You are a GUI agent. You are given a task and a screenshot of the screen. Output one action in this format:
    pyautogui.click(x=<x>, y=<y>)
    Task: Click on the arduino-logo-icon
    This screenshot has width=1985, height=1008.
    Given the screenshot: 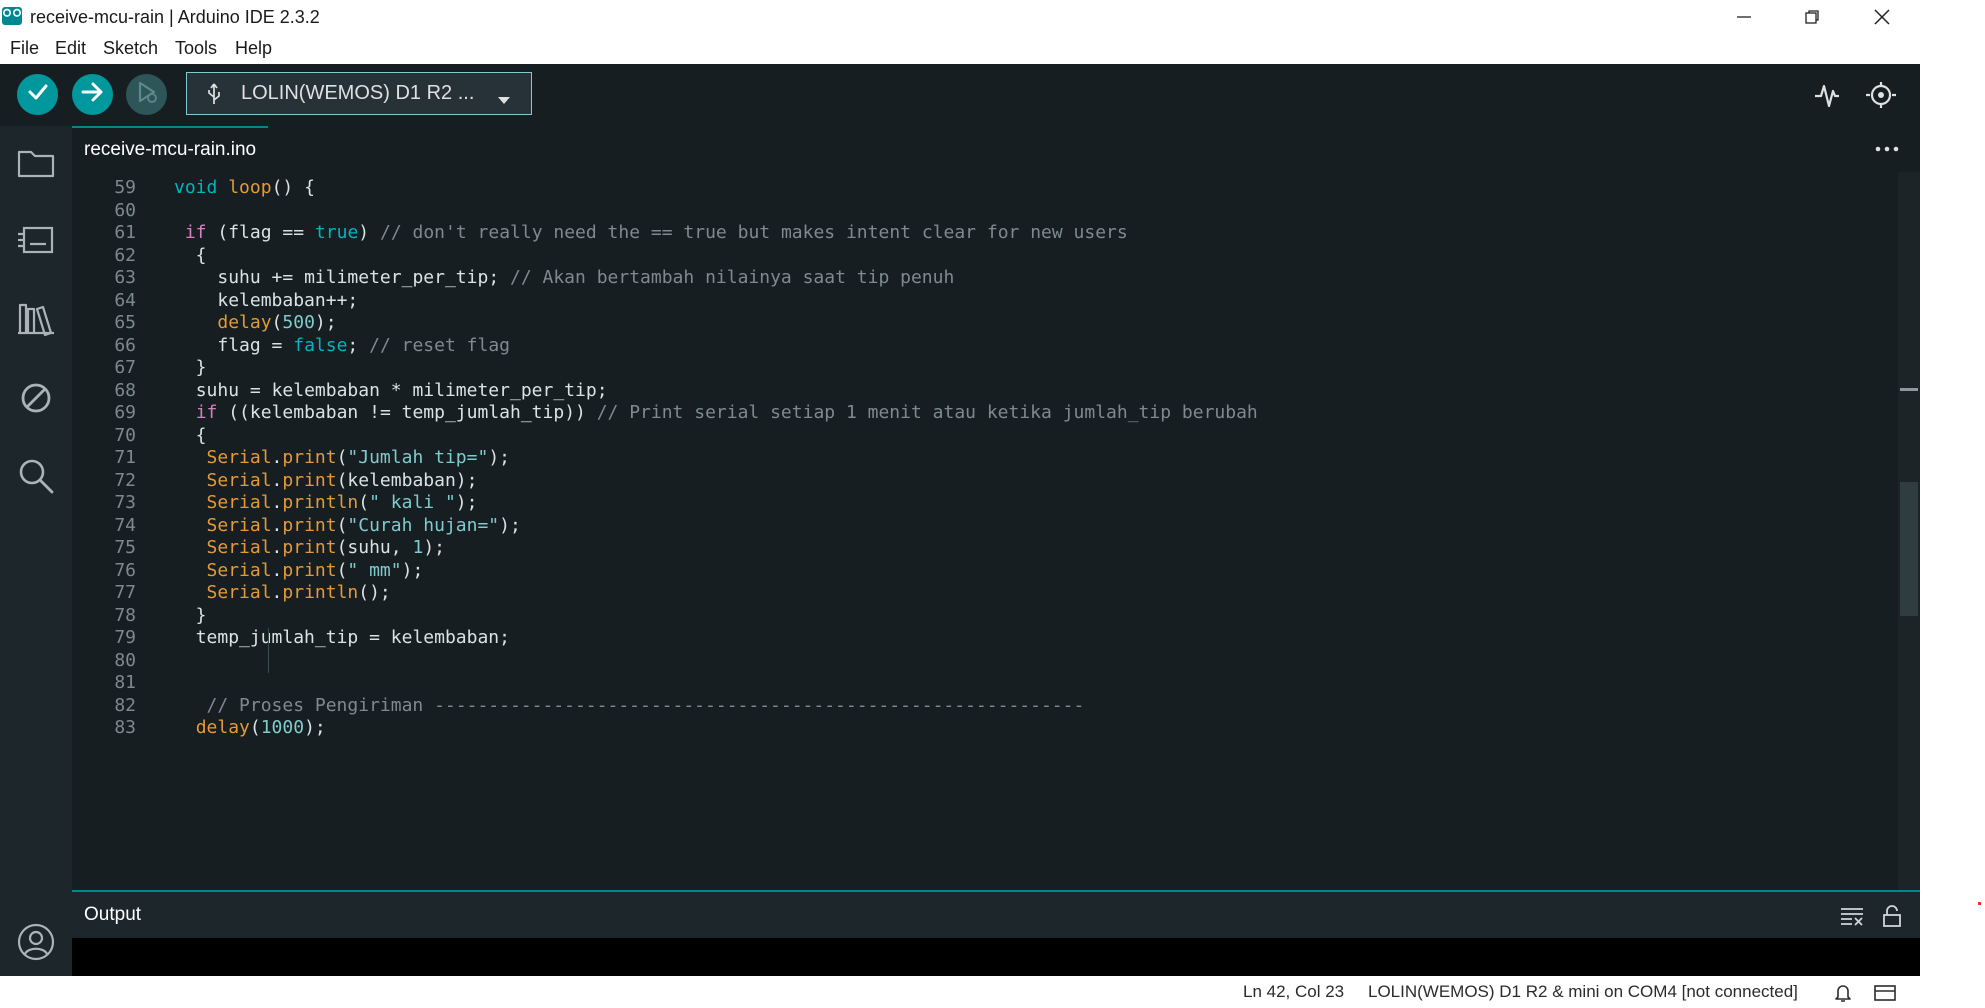 What is the action you would take?
    pyautogui.click(x=12, y=16)
    